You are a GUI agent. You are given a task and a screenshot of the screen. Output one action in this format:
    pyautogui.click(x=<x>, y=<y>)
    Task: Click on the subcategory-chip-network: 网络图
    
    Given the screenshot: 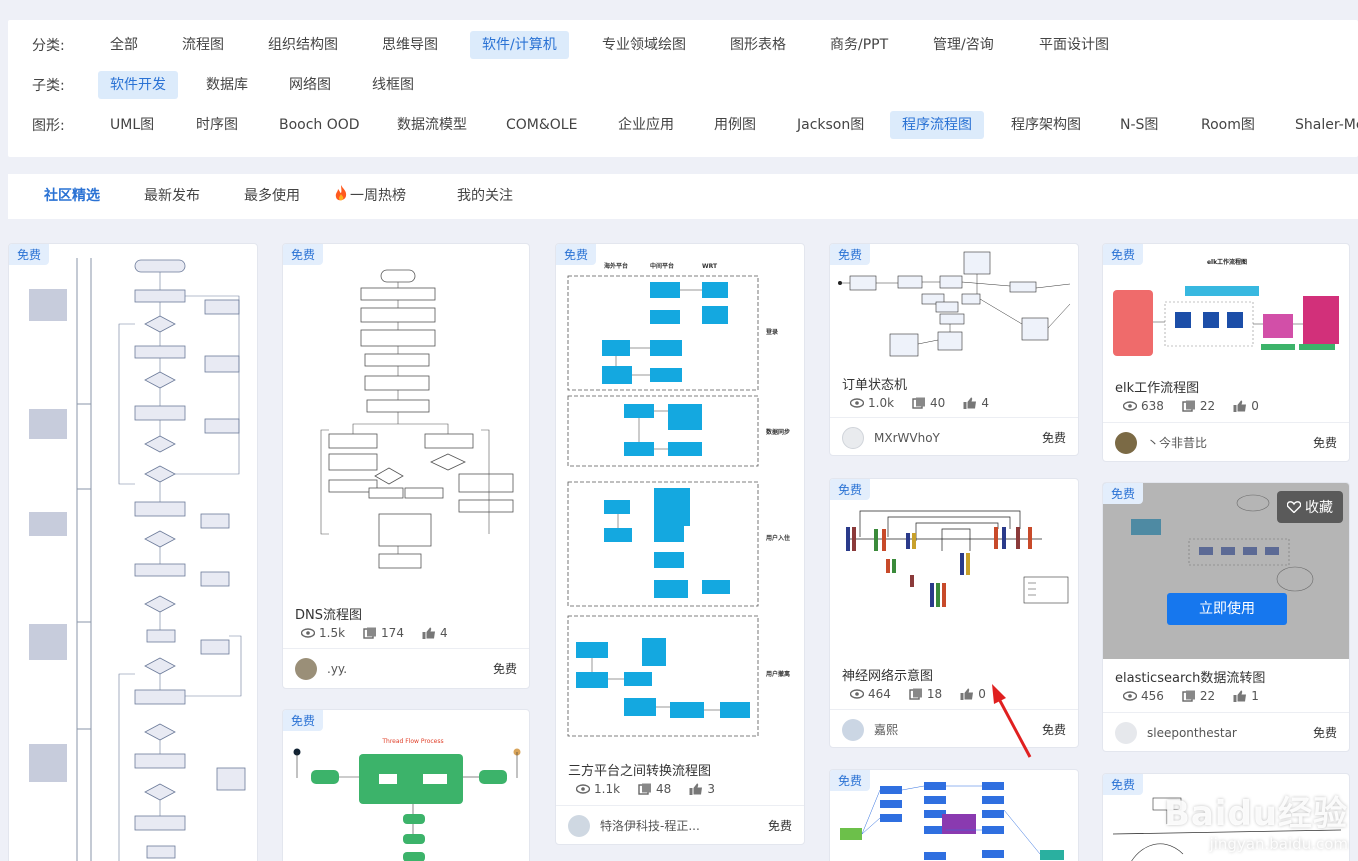 What is the action you would take?
    pyautogui.click(x=310, y=85)
    